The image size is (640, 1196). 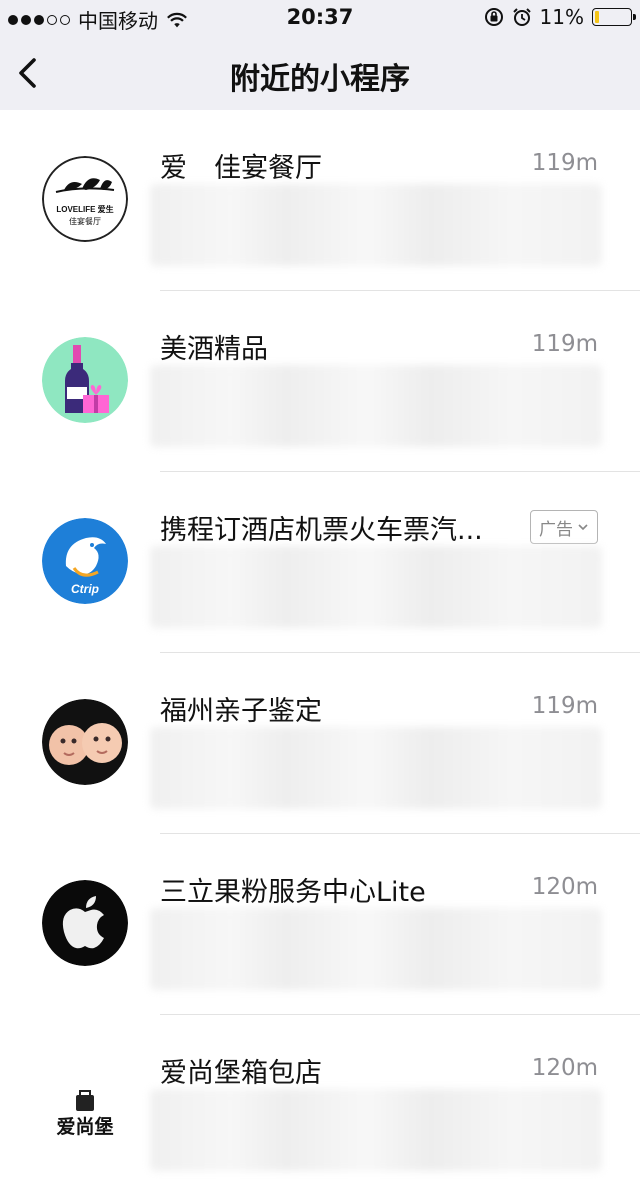 What do you see at coordinates (583, 527) in the screenshot?
I see `chevron-down-icon` at bounding box center [583, 527].